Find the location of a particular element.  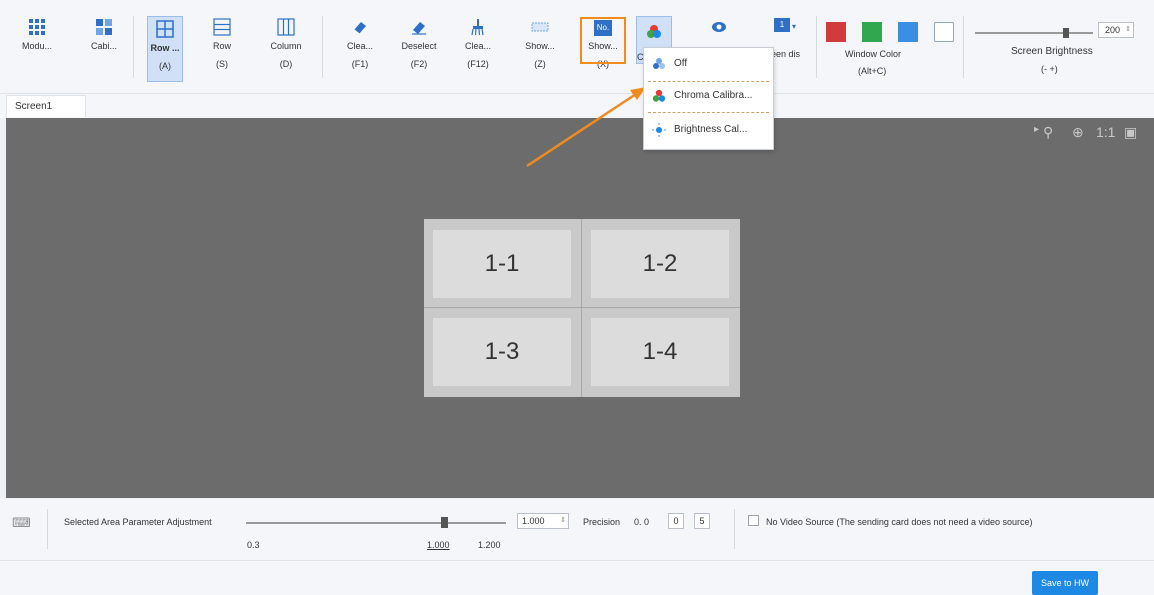

precision-label: Precision is located at coordinates (602, 522).